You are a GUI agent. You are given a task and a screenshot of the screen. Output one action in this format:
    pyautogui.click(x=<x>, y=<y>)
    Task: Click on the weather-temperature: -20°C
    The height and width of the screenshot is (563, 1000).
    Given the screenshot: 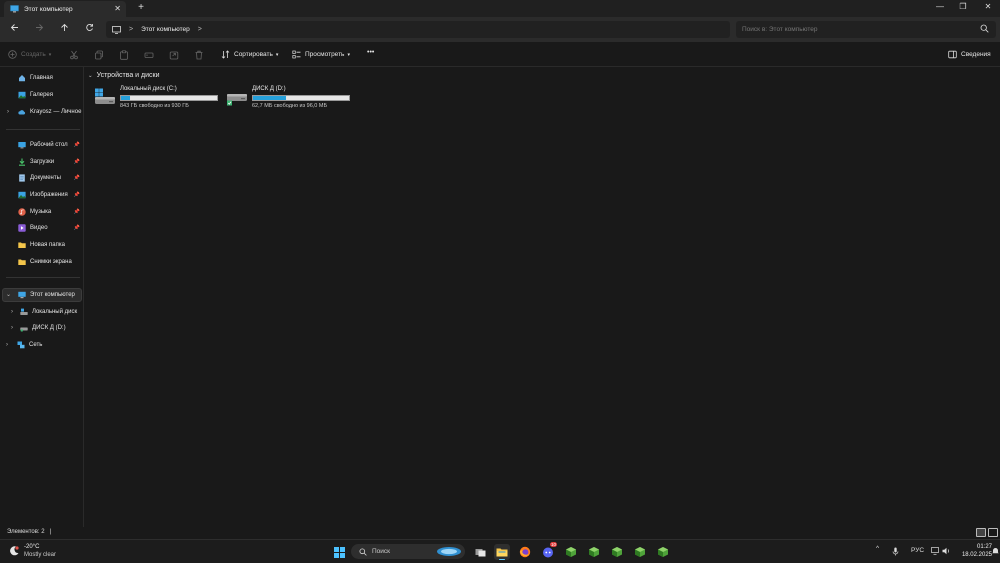 What is the action you would take?
    pyautogui.click(x=32, y=547)
    